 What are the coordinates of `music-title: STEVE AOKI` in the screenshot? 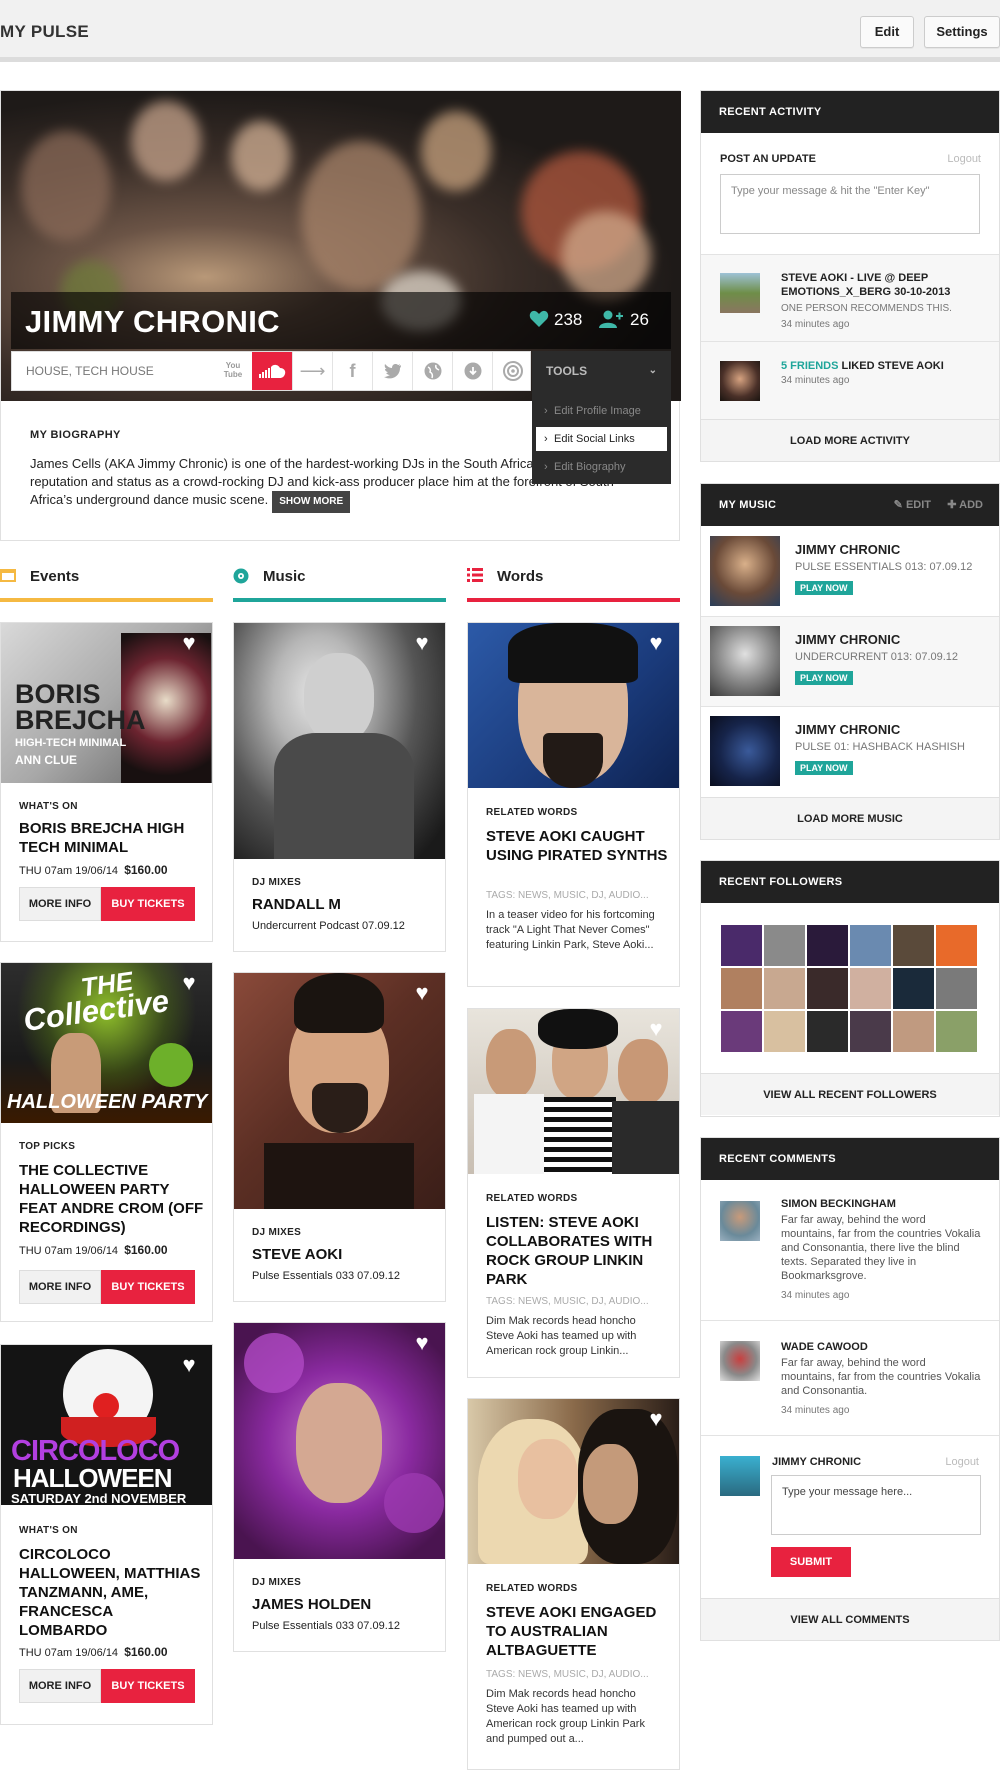 It's located at (344, 1254).